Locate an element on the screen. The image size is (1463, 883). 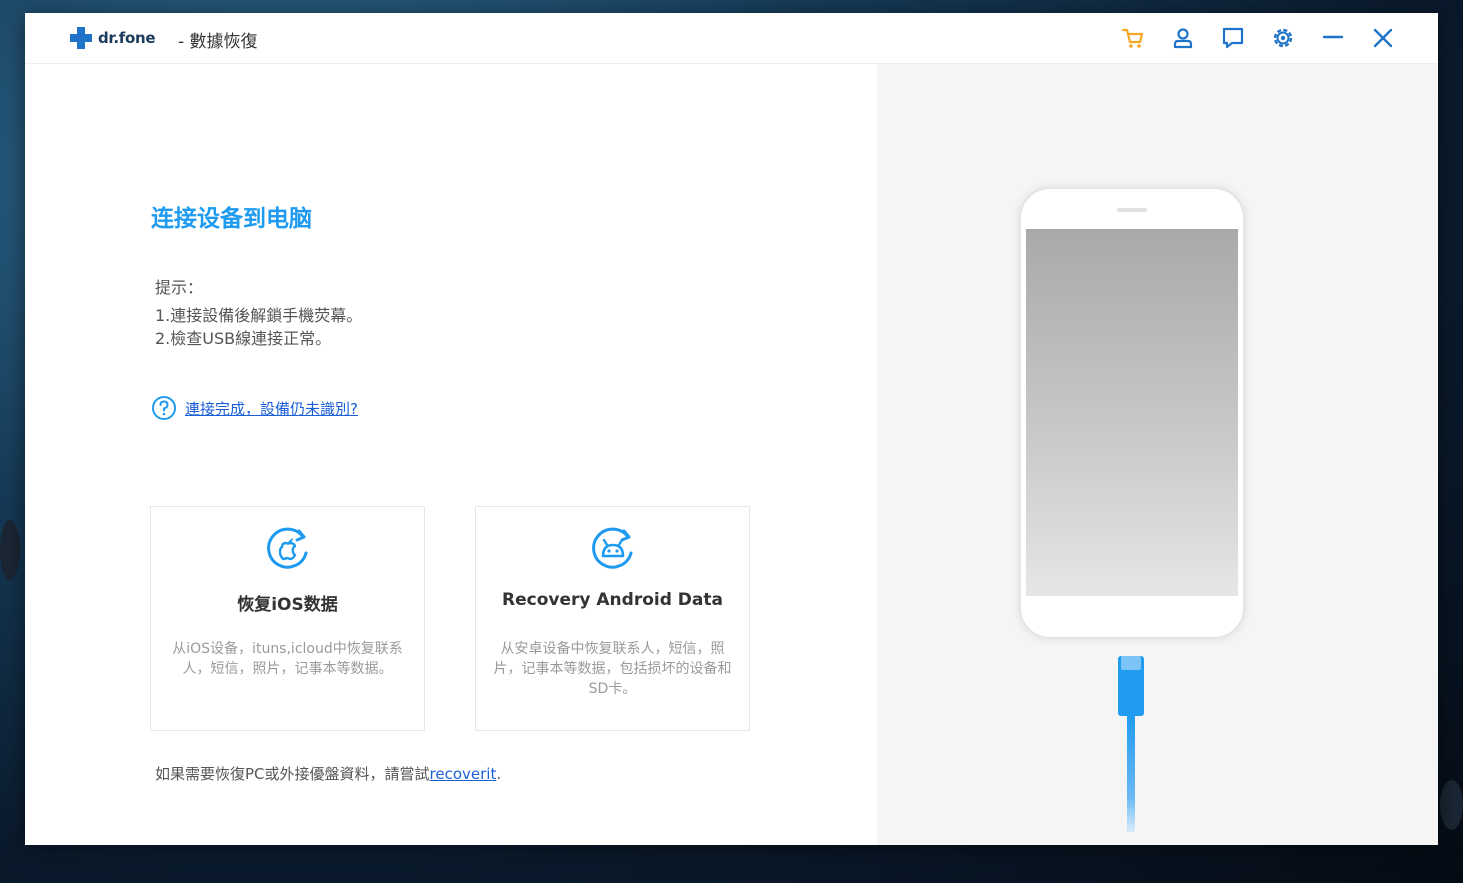
close-button is located at coordinates (1383, 38).